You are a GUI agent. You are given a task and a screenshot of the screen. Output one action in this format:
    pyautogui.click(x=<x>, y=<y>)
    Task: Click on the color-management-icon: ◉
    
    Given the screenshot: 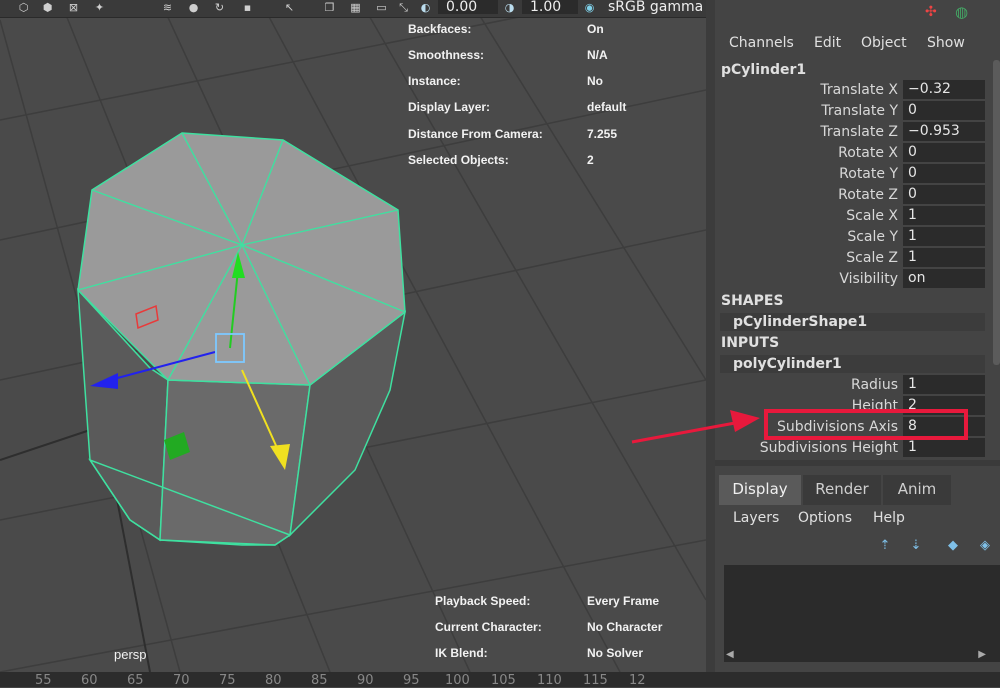 What is the action you would take?
    pyautogui.click(x=589, y=7)
    